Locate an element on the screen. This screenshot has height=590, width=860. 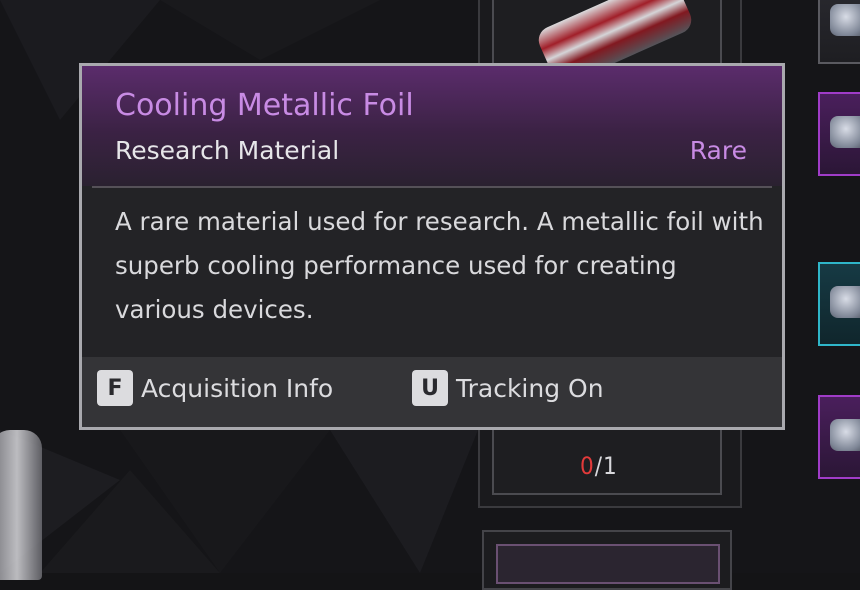
tracking-toggle-button: U Tracking On is located at coordinates (508, 388).